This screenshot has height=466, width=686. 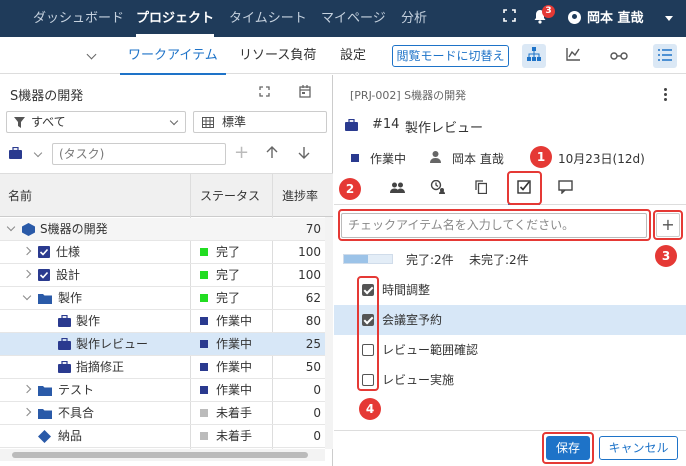 I want to click on breadcrumb: [PRJ-002] S機器の開発, so click(x=408, y=95).